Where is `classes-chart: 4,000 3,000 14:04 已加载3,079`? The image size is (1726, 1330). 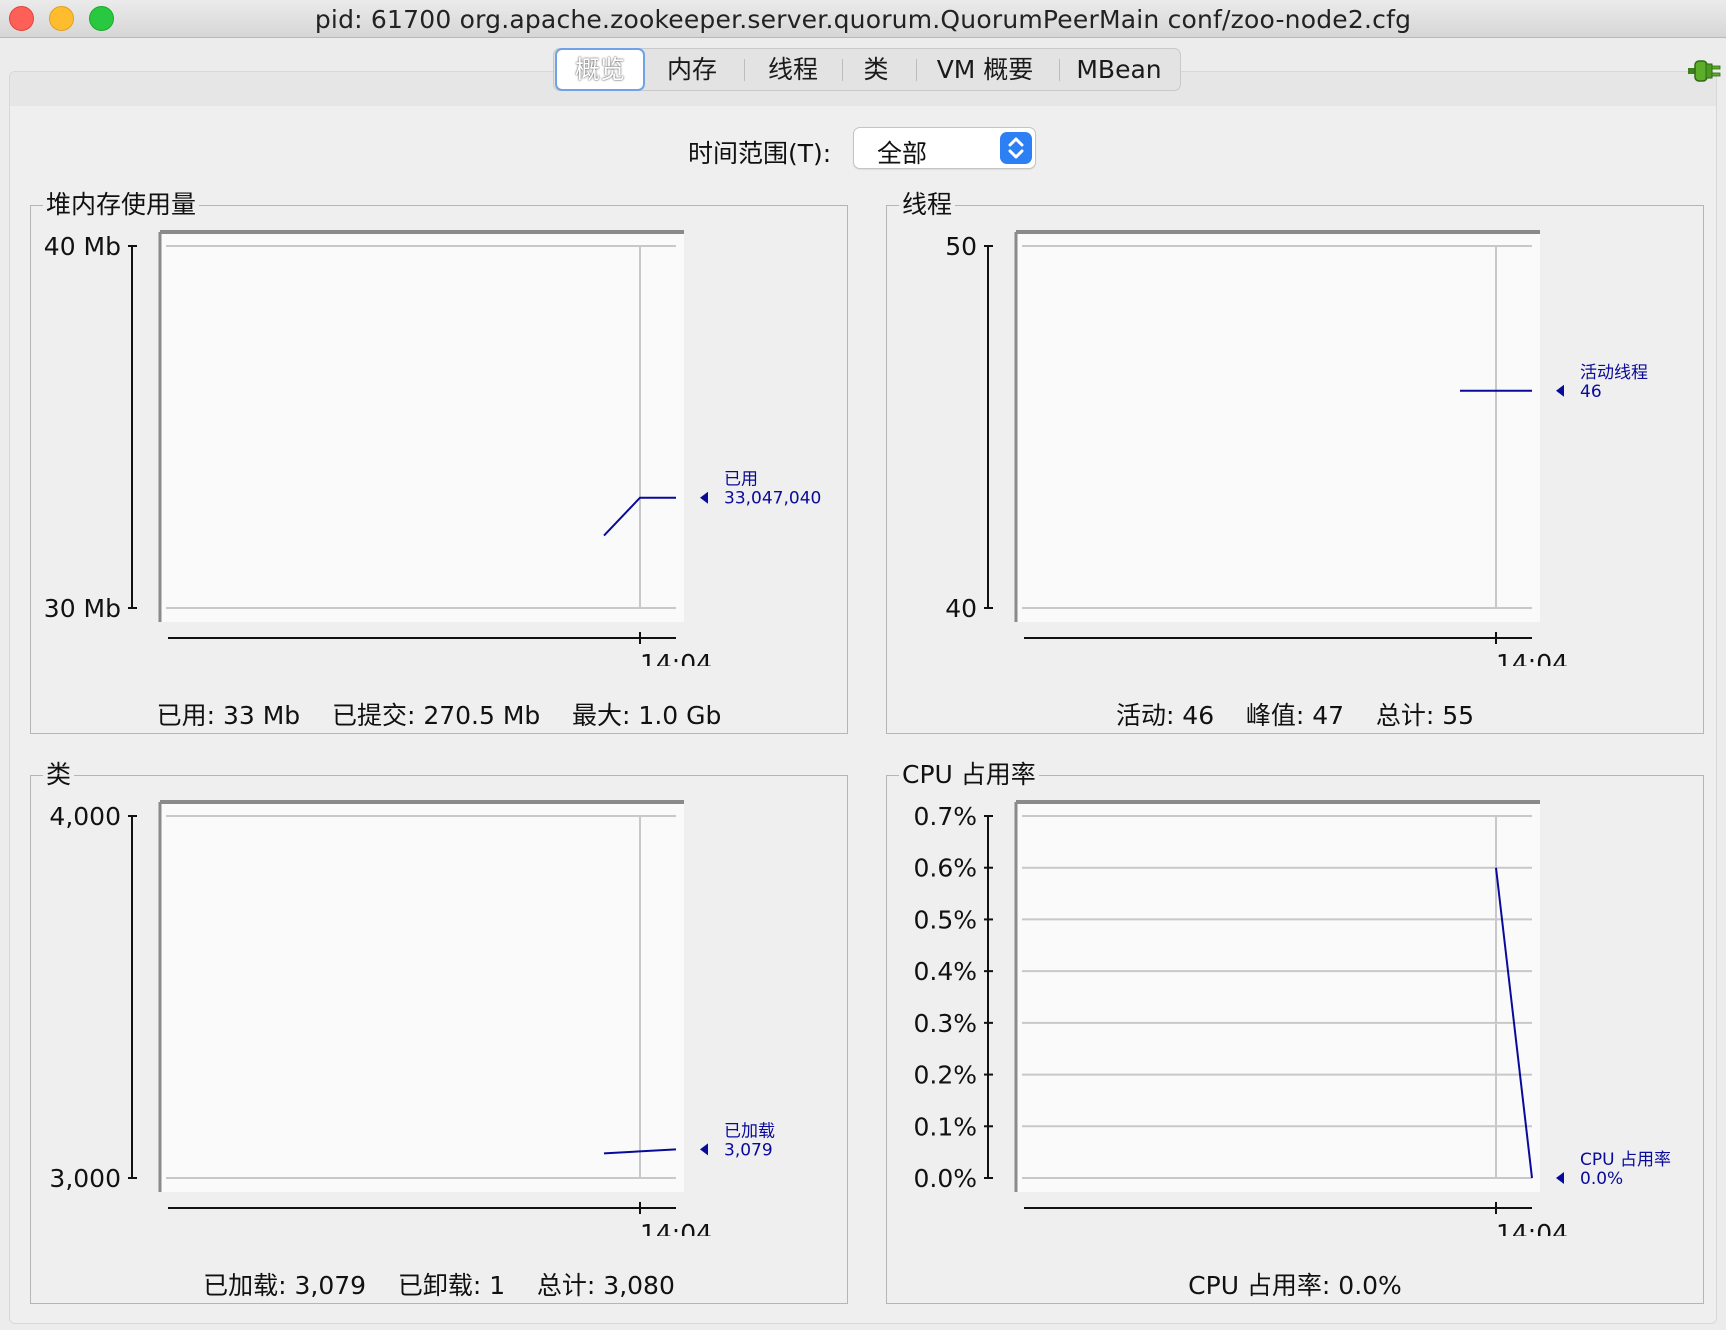
classes-chart: 4,000 3,000 14:04 已加载3,079 is located at coordinates (412, 1018).